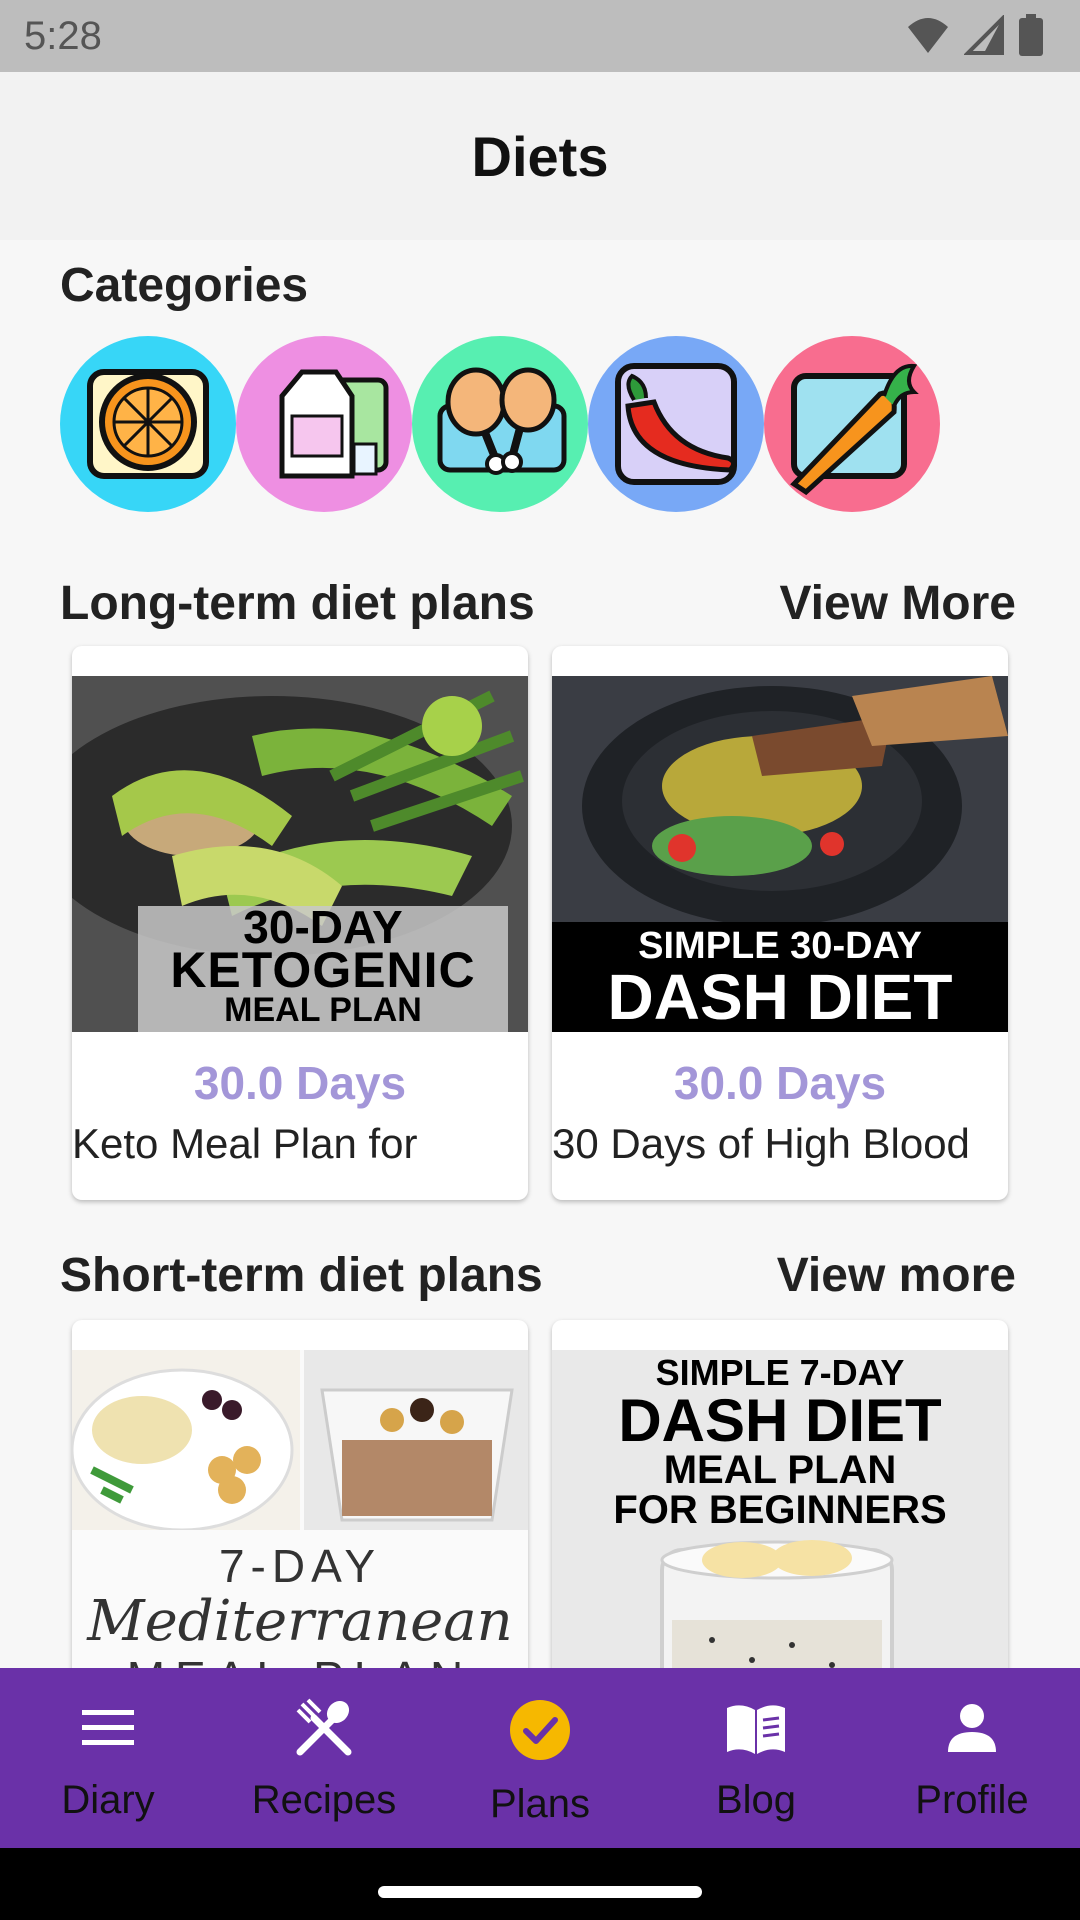 The height and width of the screenshot is (1920, 1080). What do you see at coordinates (854, 429) in the screenshot?
I see `carrot-icon` at bounding box center [854, 429].